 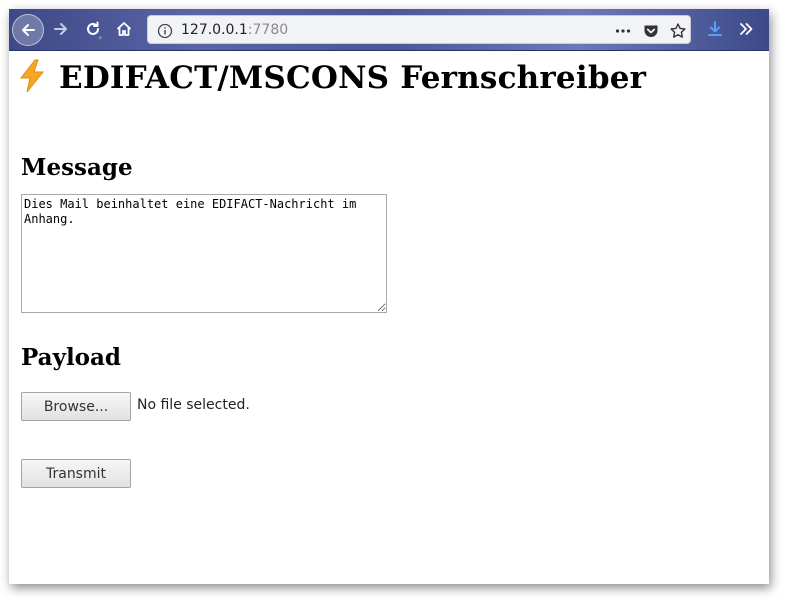 I want to click on home-button, so click(x=124, y=29).